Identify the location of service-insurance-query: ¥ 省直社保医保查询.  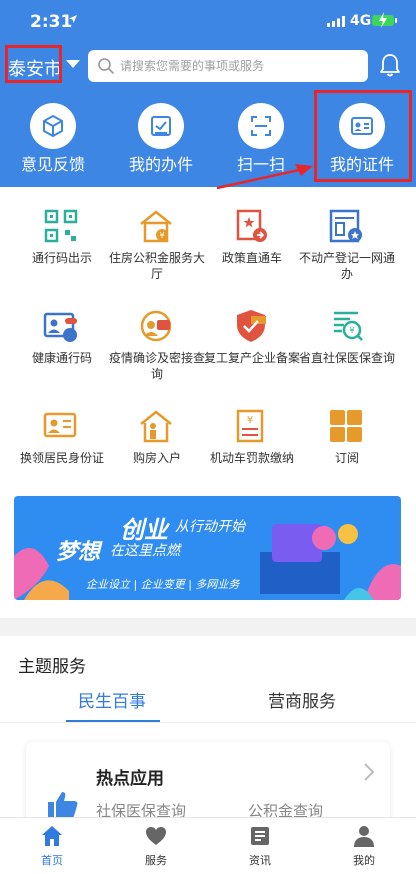
(347, 348).